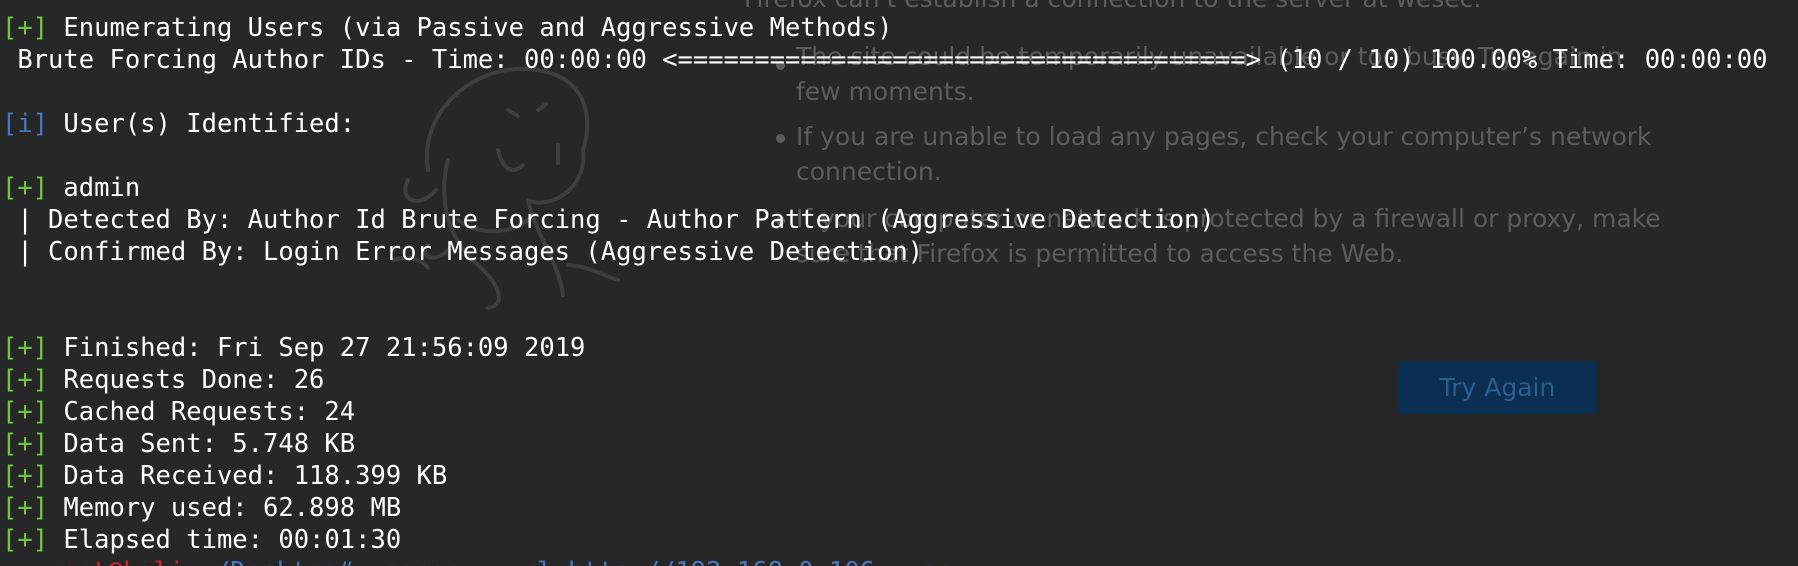 The height and width of the screenshot is (566, 1798). I want to click on log-line-elapsed-time: [+] Elapsed time: 00:01:30, so click(201, 540).